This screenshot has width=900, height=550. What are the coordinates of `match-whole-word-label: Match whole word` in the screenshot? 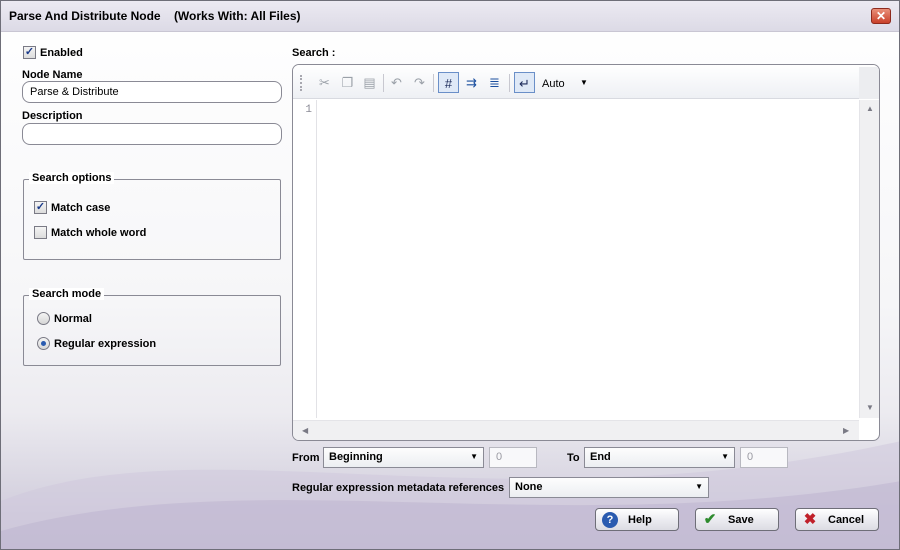 It's located at (99, 233).